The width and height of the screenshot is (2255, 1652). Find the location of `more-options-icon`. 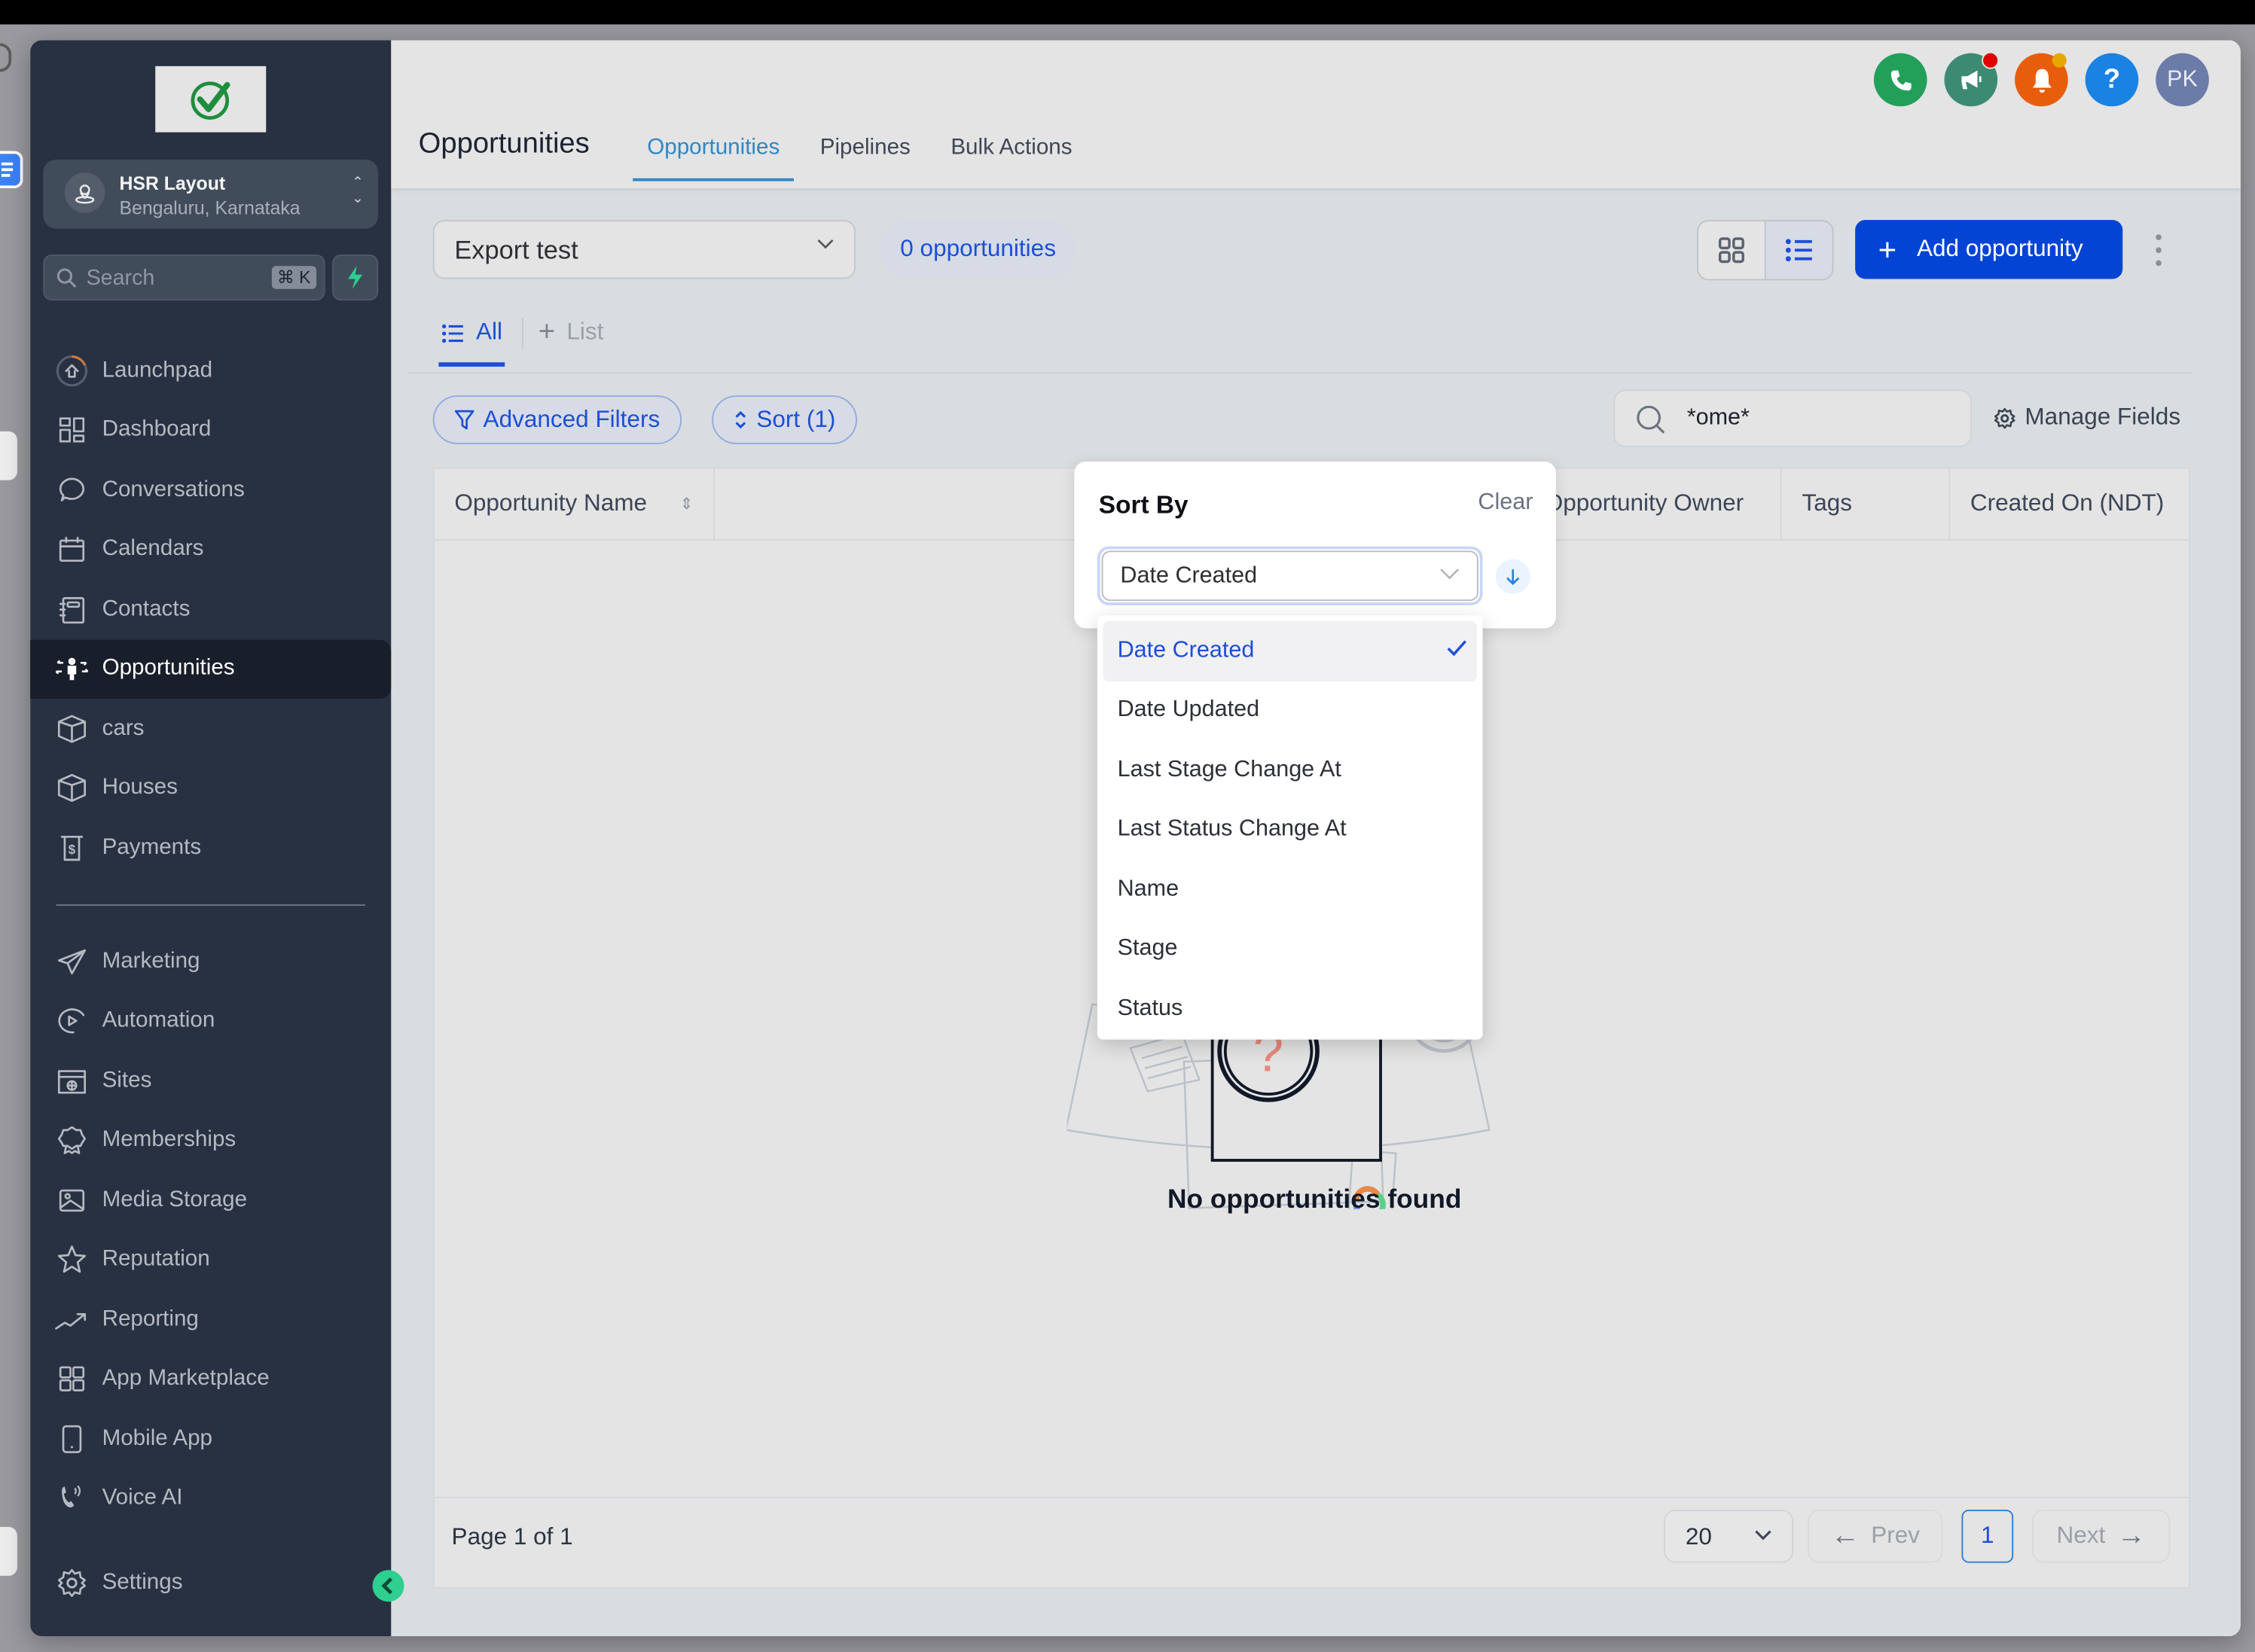

more-options-icon is located at coordinates (2158, 250).